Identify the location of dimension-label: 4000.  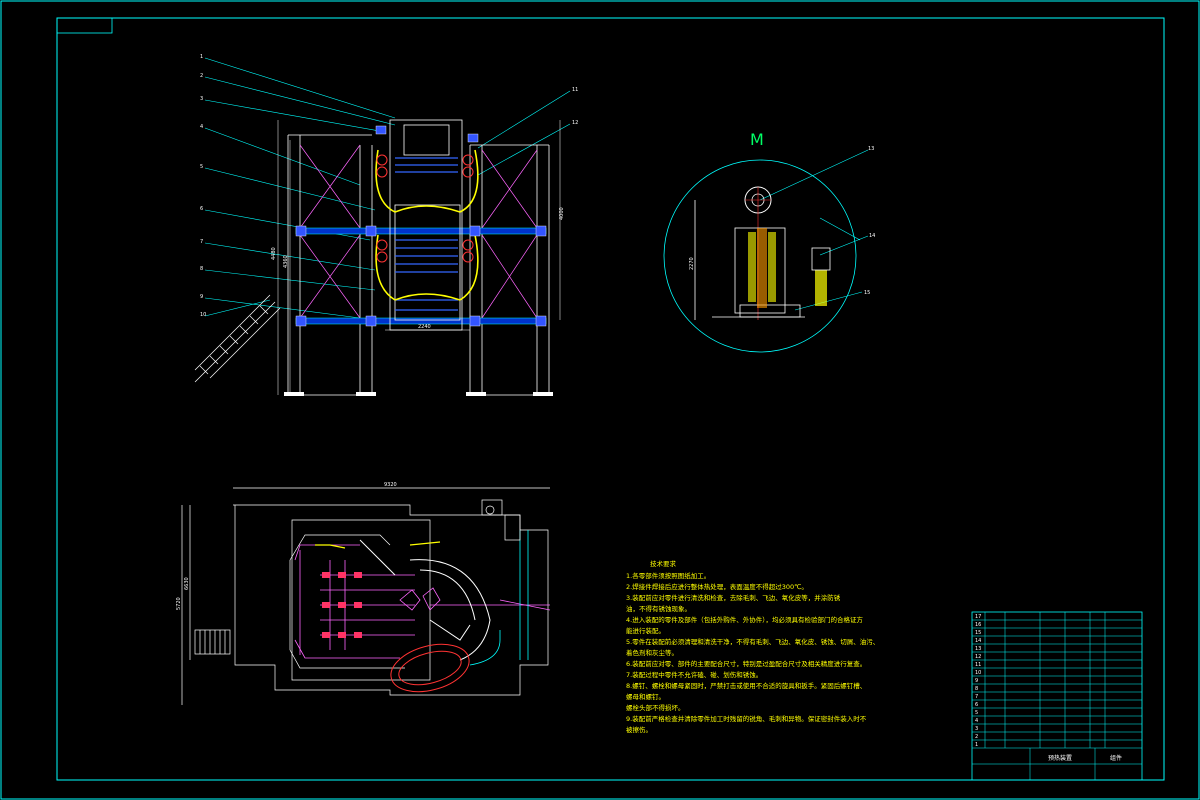
(562, 213).